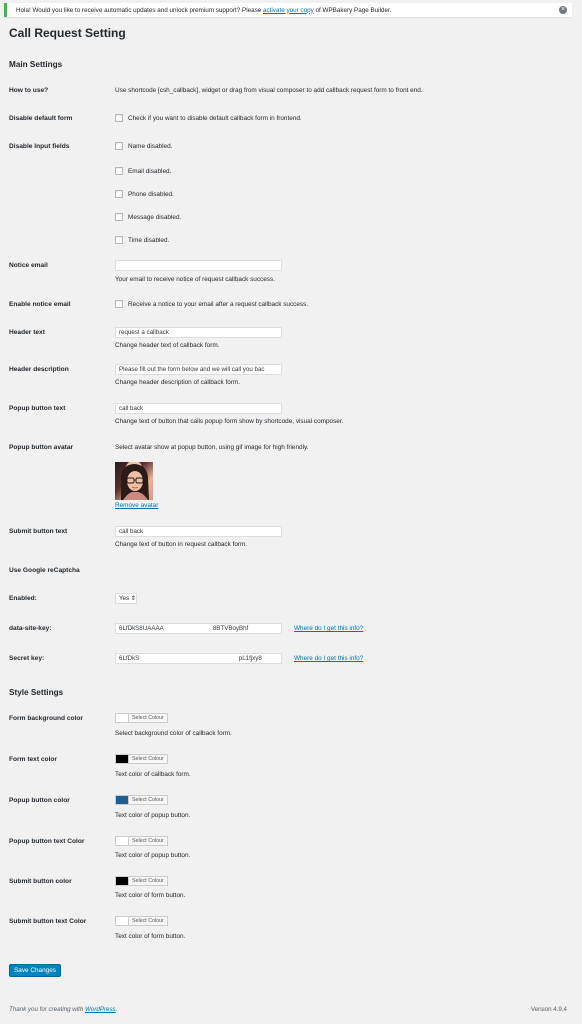 The image size is (582, 1024). What do you see at coordinates (36, 64) in the screenshot?
I see `main-settings-heading: Main Settings` at bounding box center [36, 64].